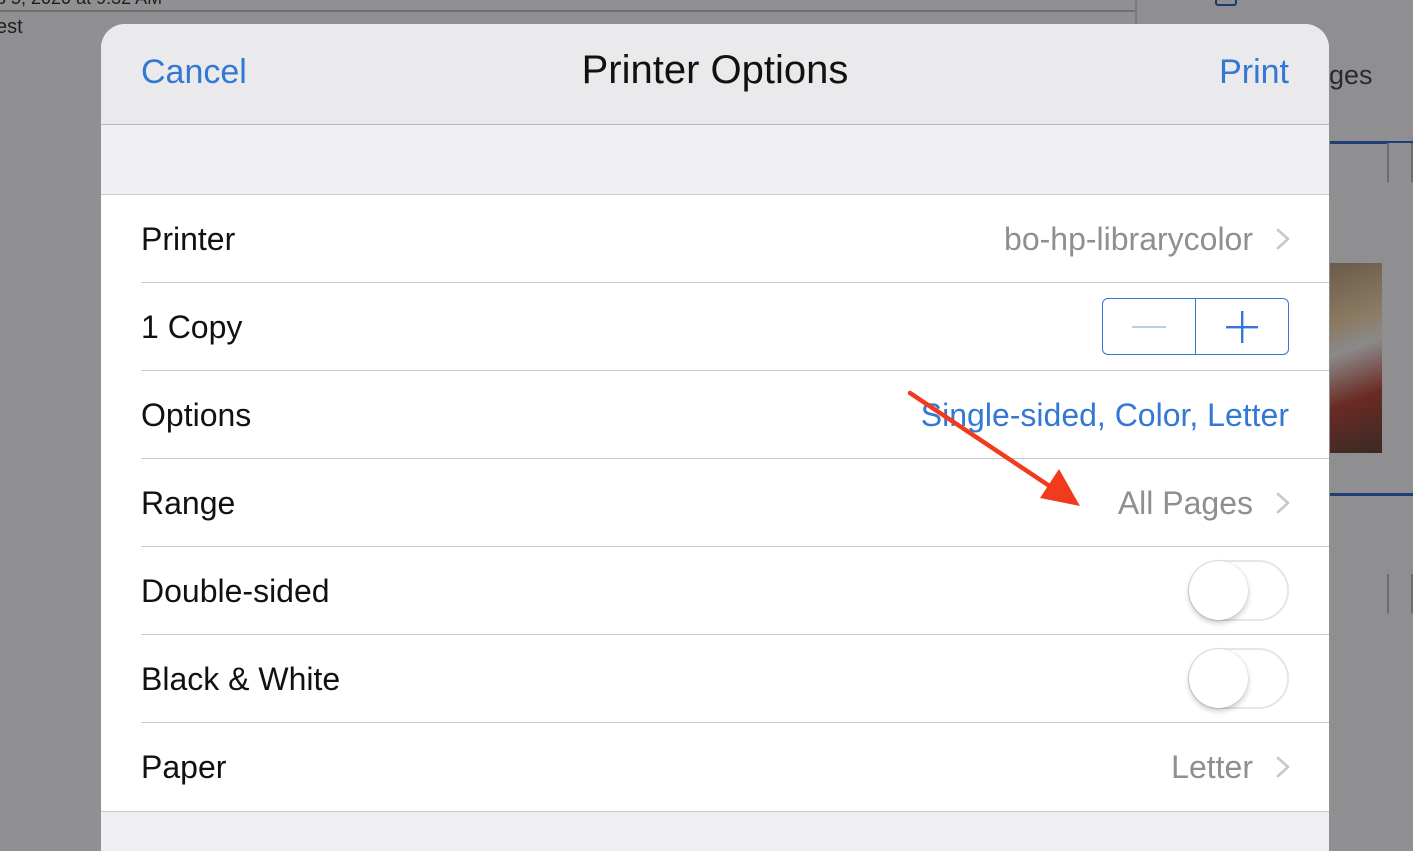 This screenshot has height=851, width=1413. Describe the element at coordinates (235, 591) in the screenshot. I see `double-sided-label: Double-sided` at that location.